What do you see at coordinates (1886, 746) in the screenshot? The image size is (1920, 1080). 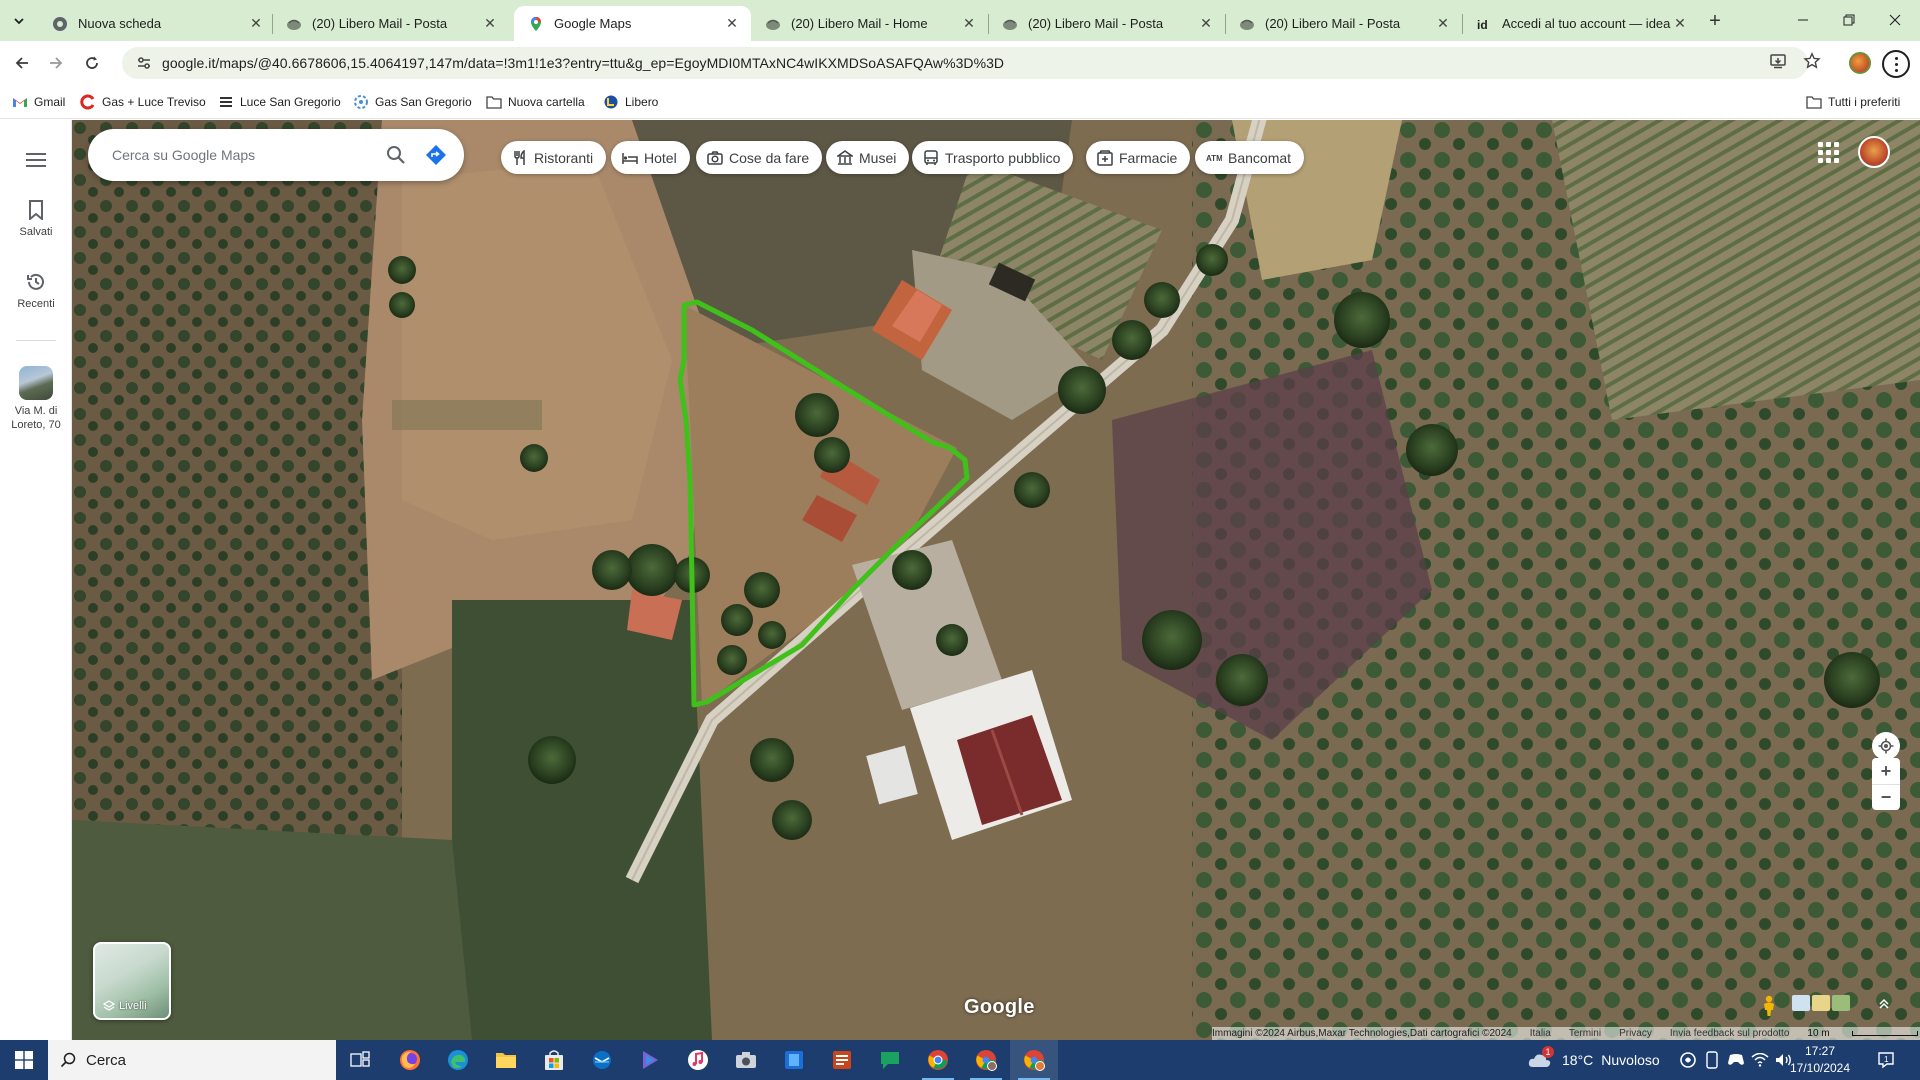 I see `my-location-button` at bounding box center [1886, 746].